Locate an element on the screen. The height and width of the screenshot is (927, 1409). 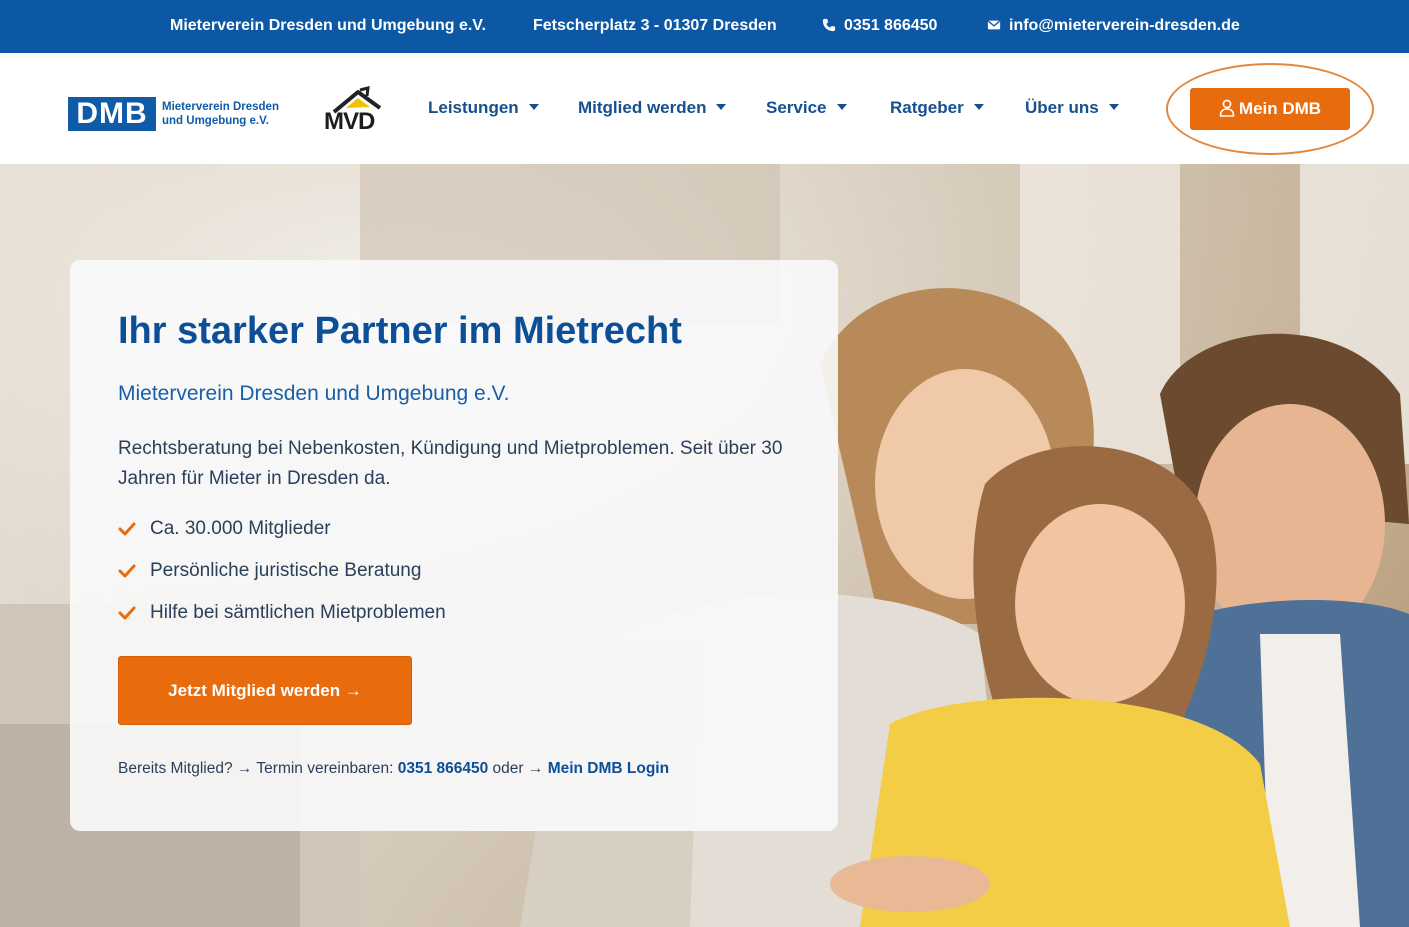
footer-phone-link: 0351 866450 is located at coordinates (443, 768).